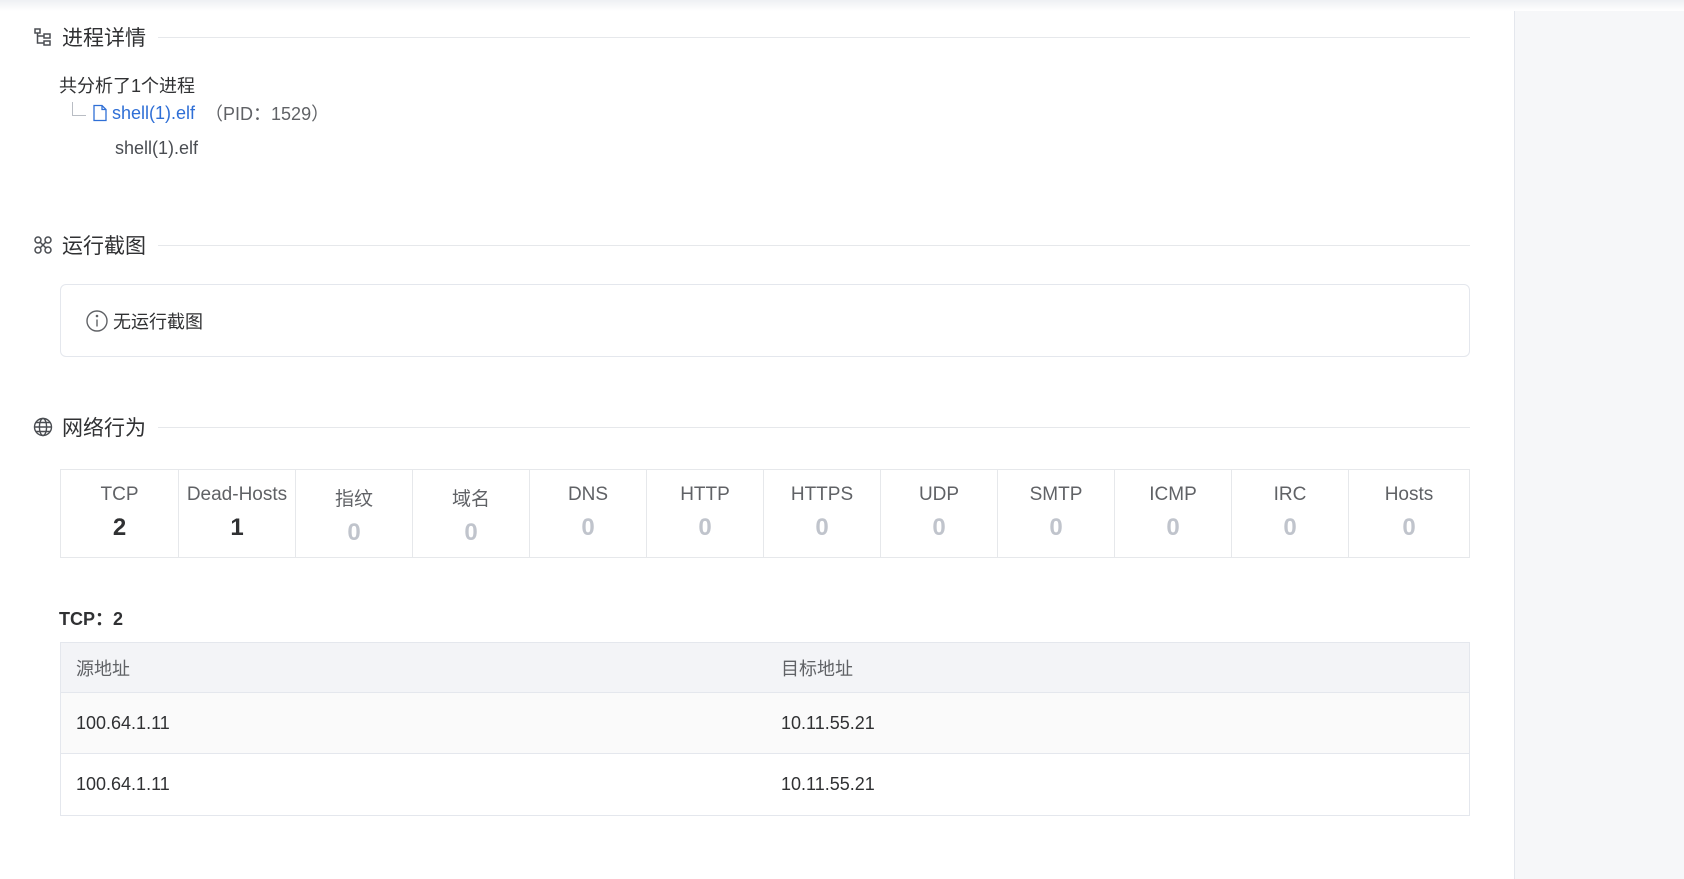 This screenshot has height=879, width=1684. Describe the element at coordinates (43, 427) in the screenshot. I see `globe-icon` at that location.